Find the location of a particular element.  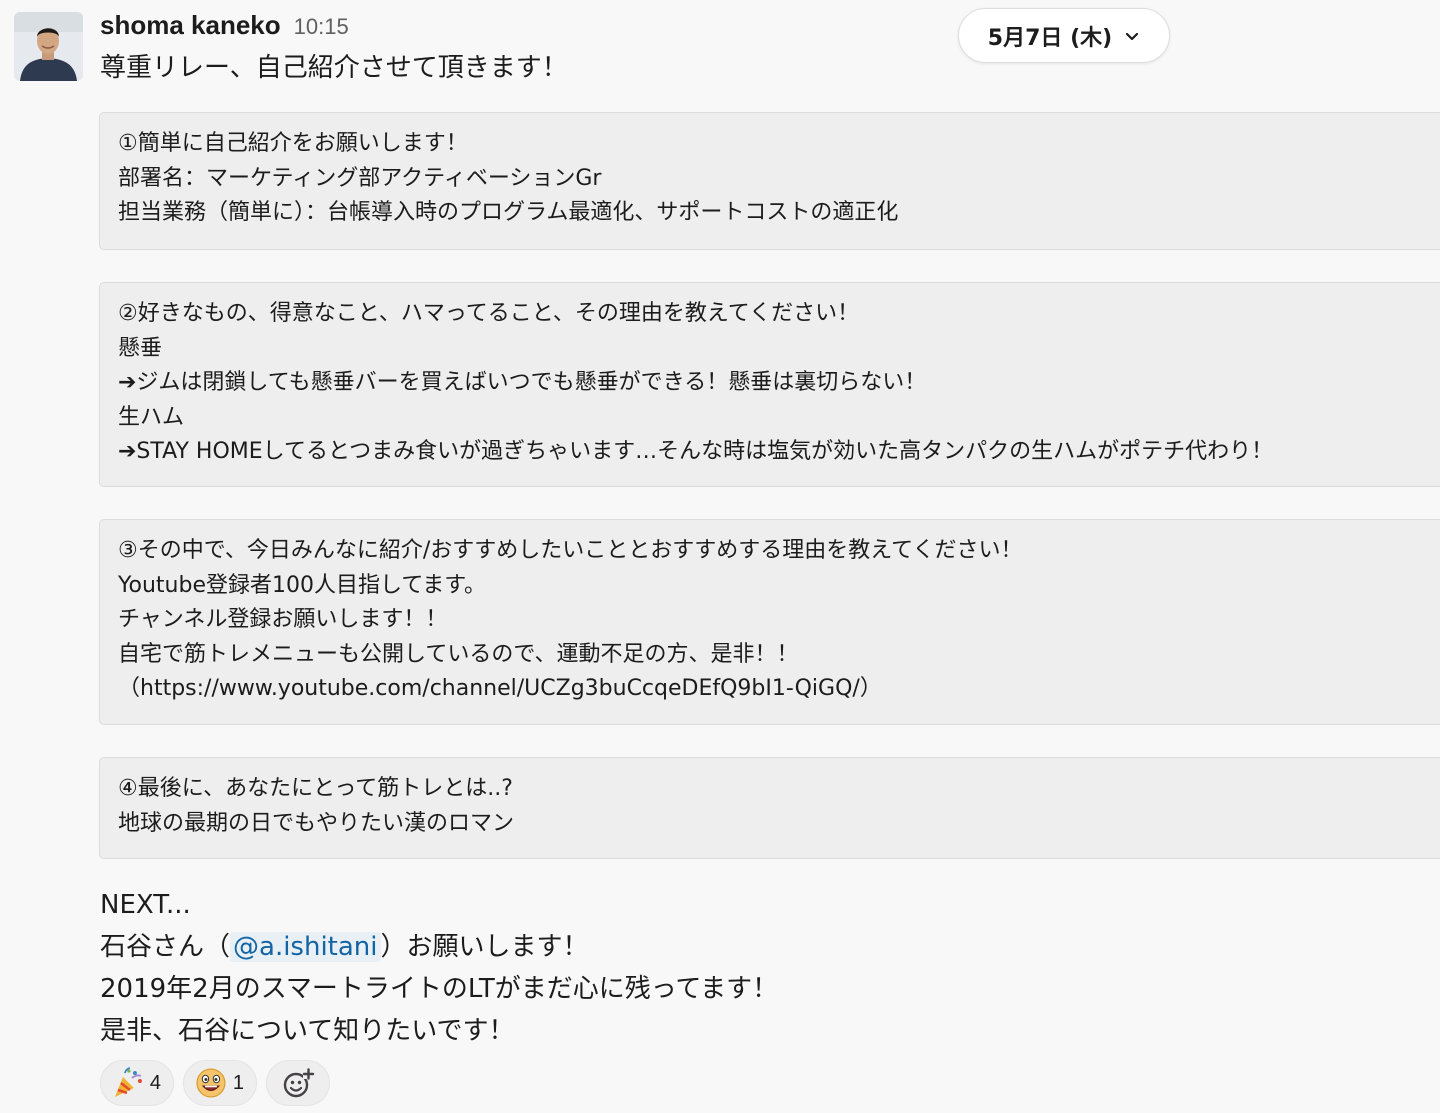

date-label: 5月7日 (木) is located at coordinates (1050, 38).